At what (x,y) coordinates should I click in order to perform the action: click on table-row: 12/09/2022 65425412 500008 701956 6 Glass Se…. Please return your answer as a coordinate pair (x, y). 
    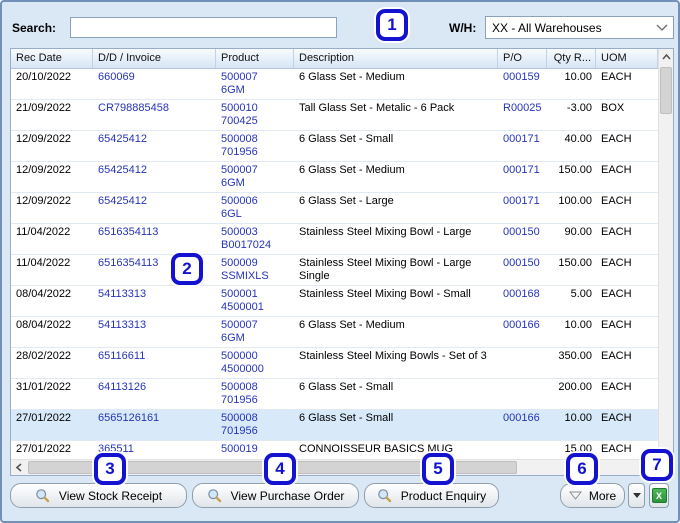
    Looking at the image, I should click on (334, 146).